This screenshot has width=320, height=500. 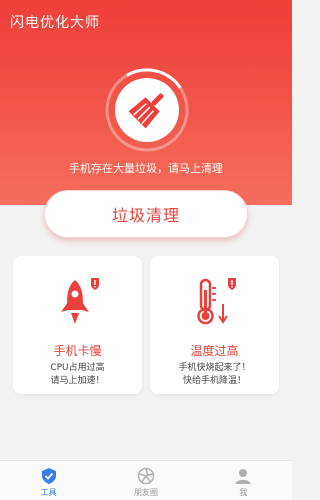 I want to click on card-title: 温度过高, so click(x=214, y=351).